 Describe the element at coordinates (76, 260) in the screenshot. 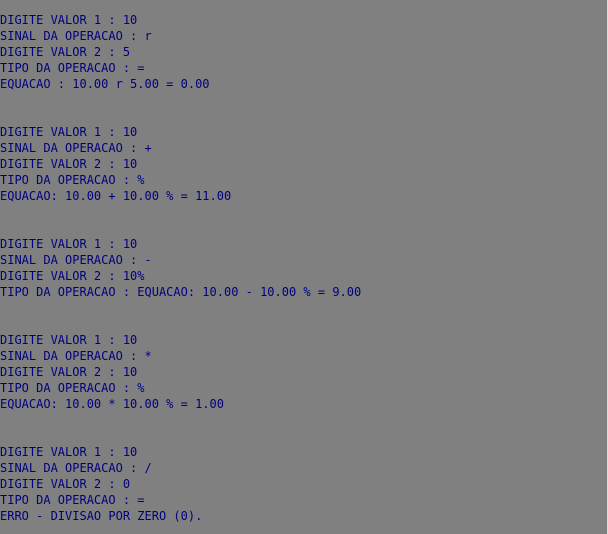

I see `console-line: SINAL DA OPERACAO : -` at that location.